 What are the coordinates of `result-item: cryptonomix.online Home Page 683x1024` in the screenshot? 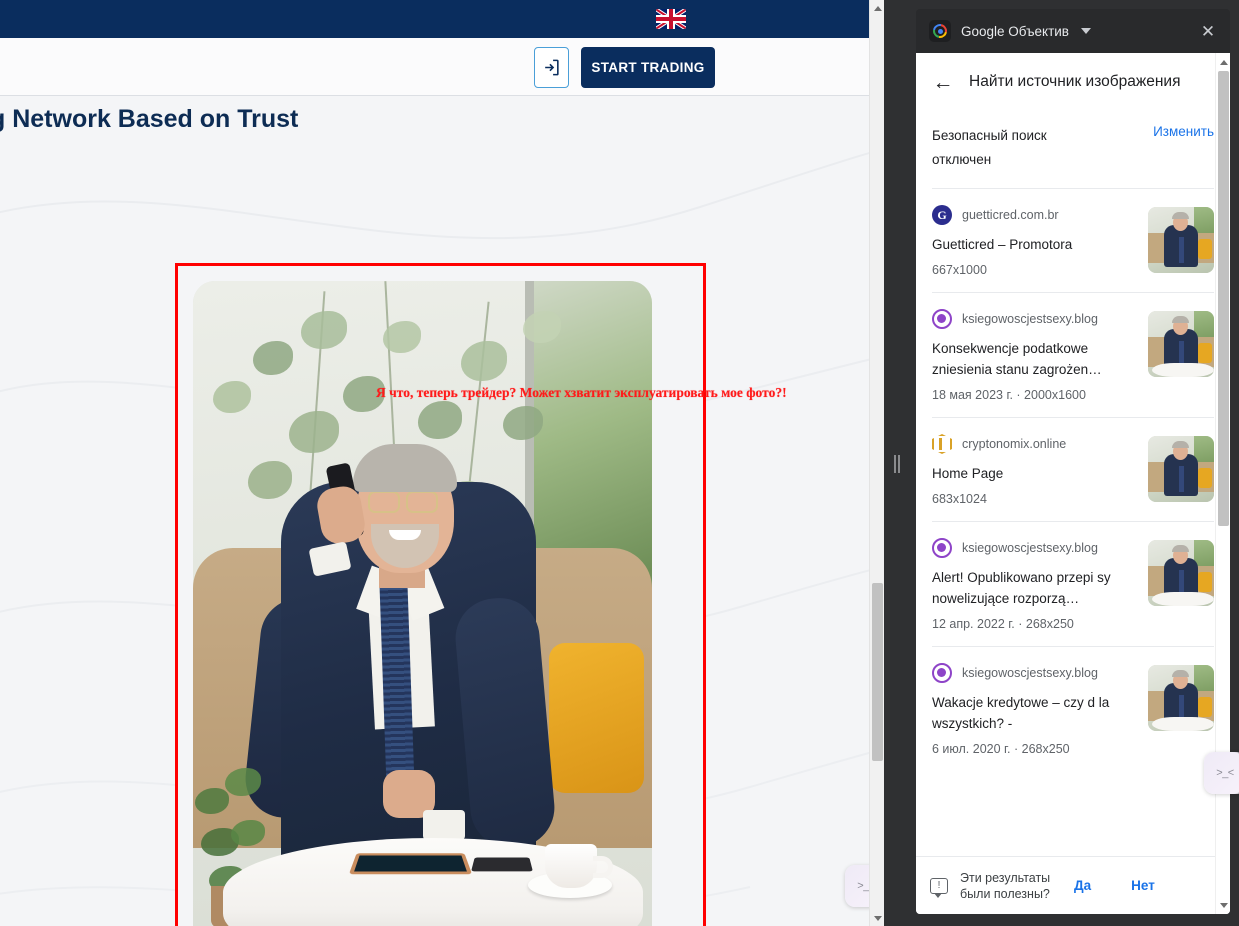 It's located at (1073, 470).